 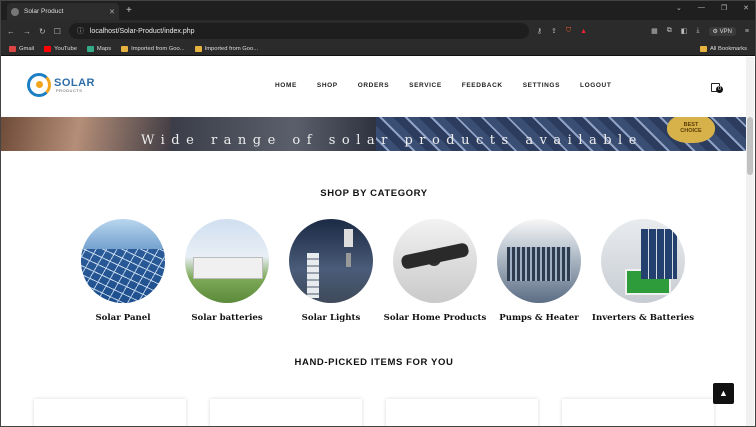 What do you see at coordinates (69, 90) in the screenshot?
I see `logo-subtitle: PRODUCTS` at bounding box center [69, 90].